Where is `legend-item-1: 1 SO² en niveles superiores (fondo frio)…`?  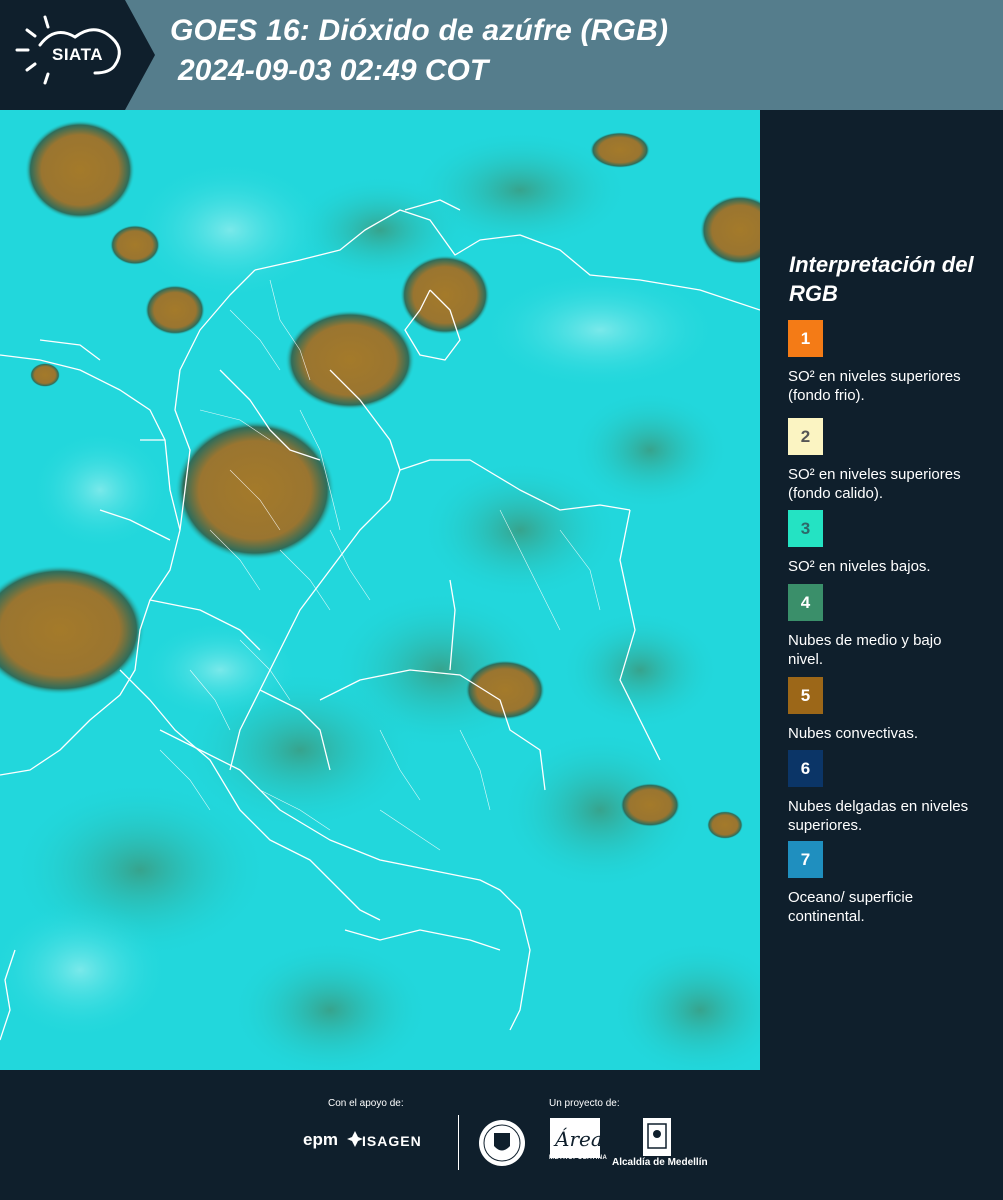 legend-item-1: 1 SO² en niveles superiores (fondo frio)… is located at coordinates (888, 362).